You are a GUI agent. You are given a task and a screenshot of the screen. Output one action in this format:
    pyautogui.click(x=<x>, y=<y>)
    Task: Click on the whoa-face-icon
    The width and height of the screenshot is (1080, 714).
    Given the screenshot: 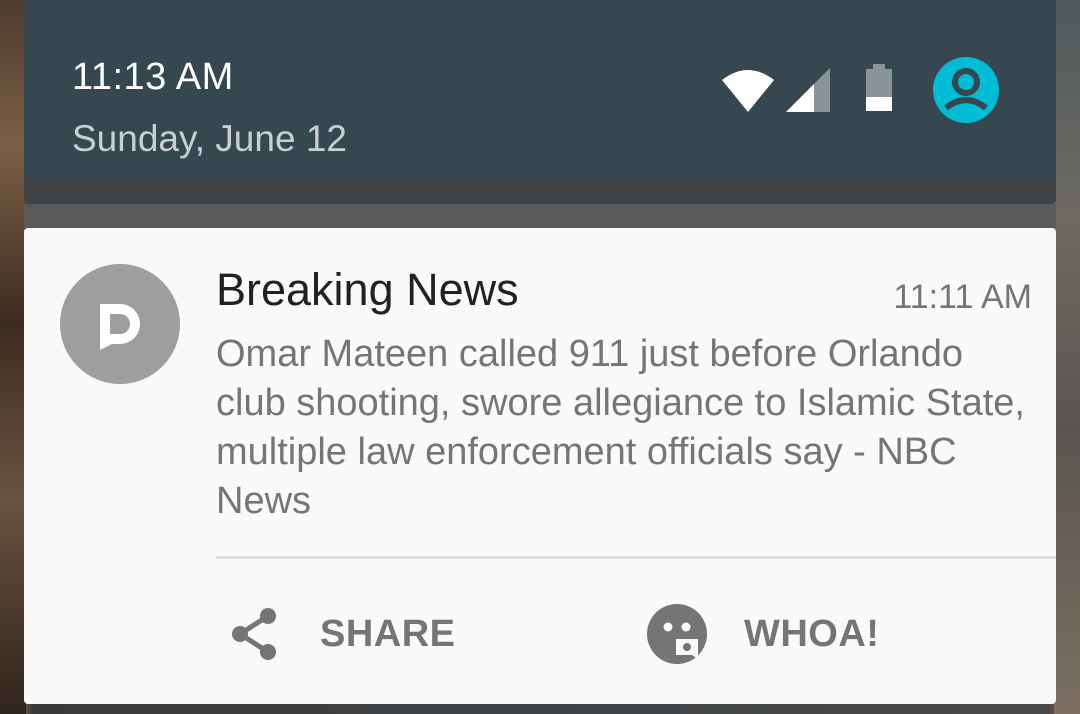 What is the action you would take?
    pyautogui.click(x=677, y=634)
    